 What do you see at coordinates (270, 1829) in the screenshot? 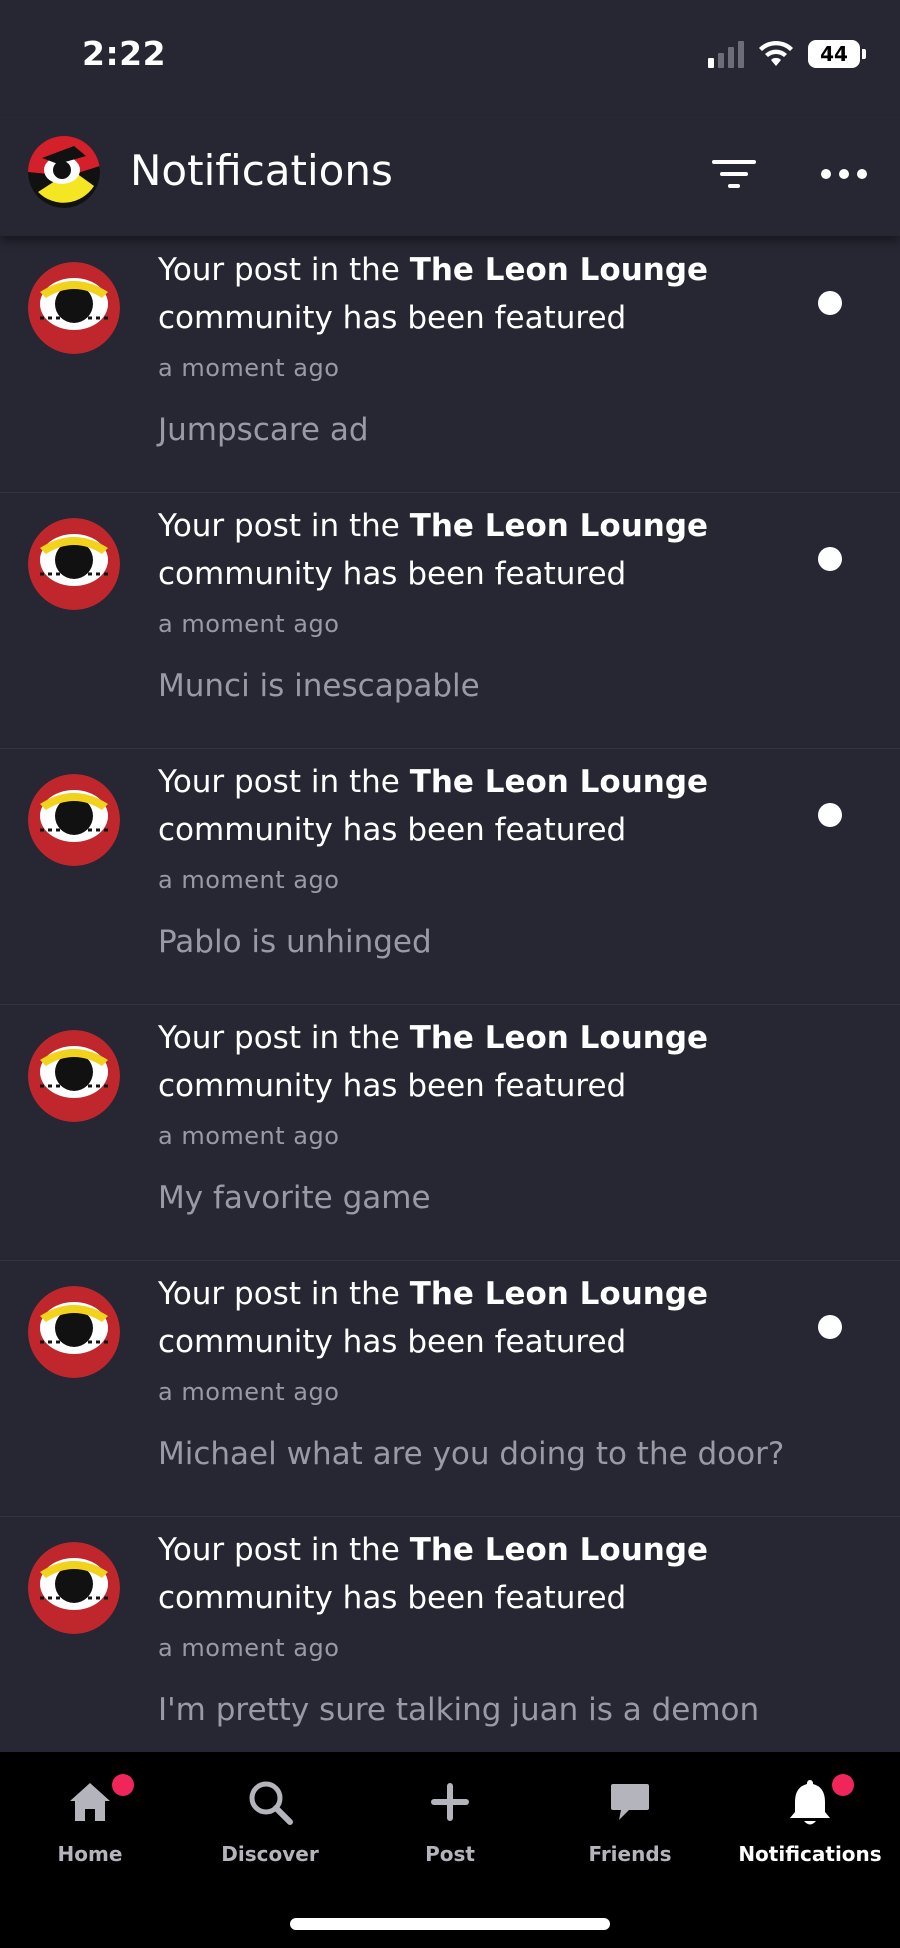
I see `tab-discover: Discover` at bounding box center [270, 1829].